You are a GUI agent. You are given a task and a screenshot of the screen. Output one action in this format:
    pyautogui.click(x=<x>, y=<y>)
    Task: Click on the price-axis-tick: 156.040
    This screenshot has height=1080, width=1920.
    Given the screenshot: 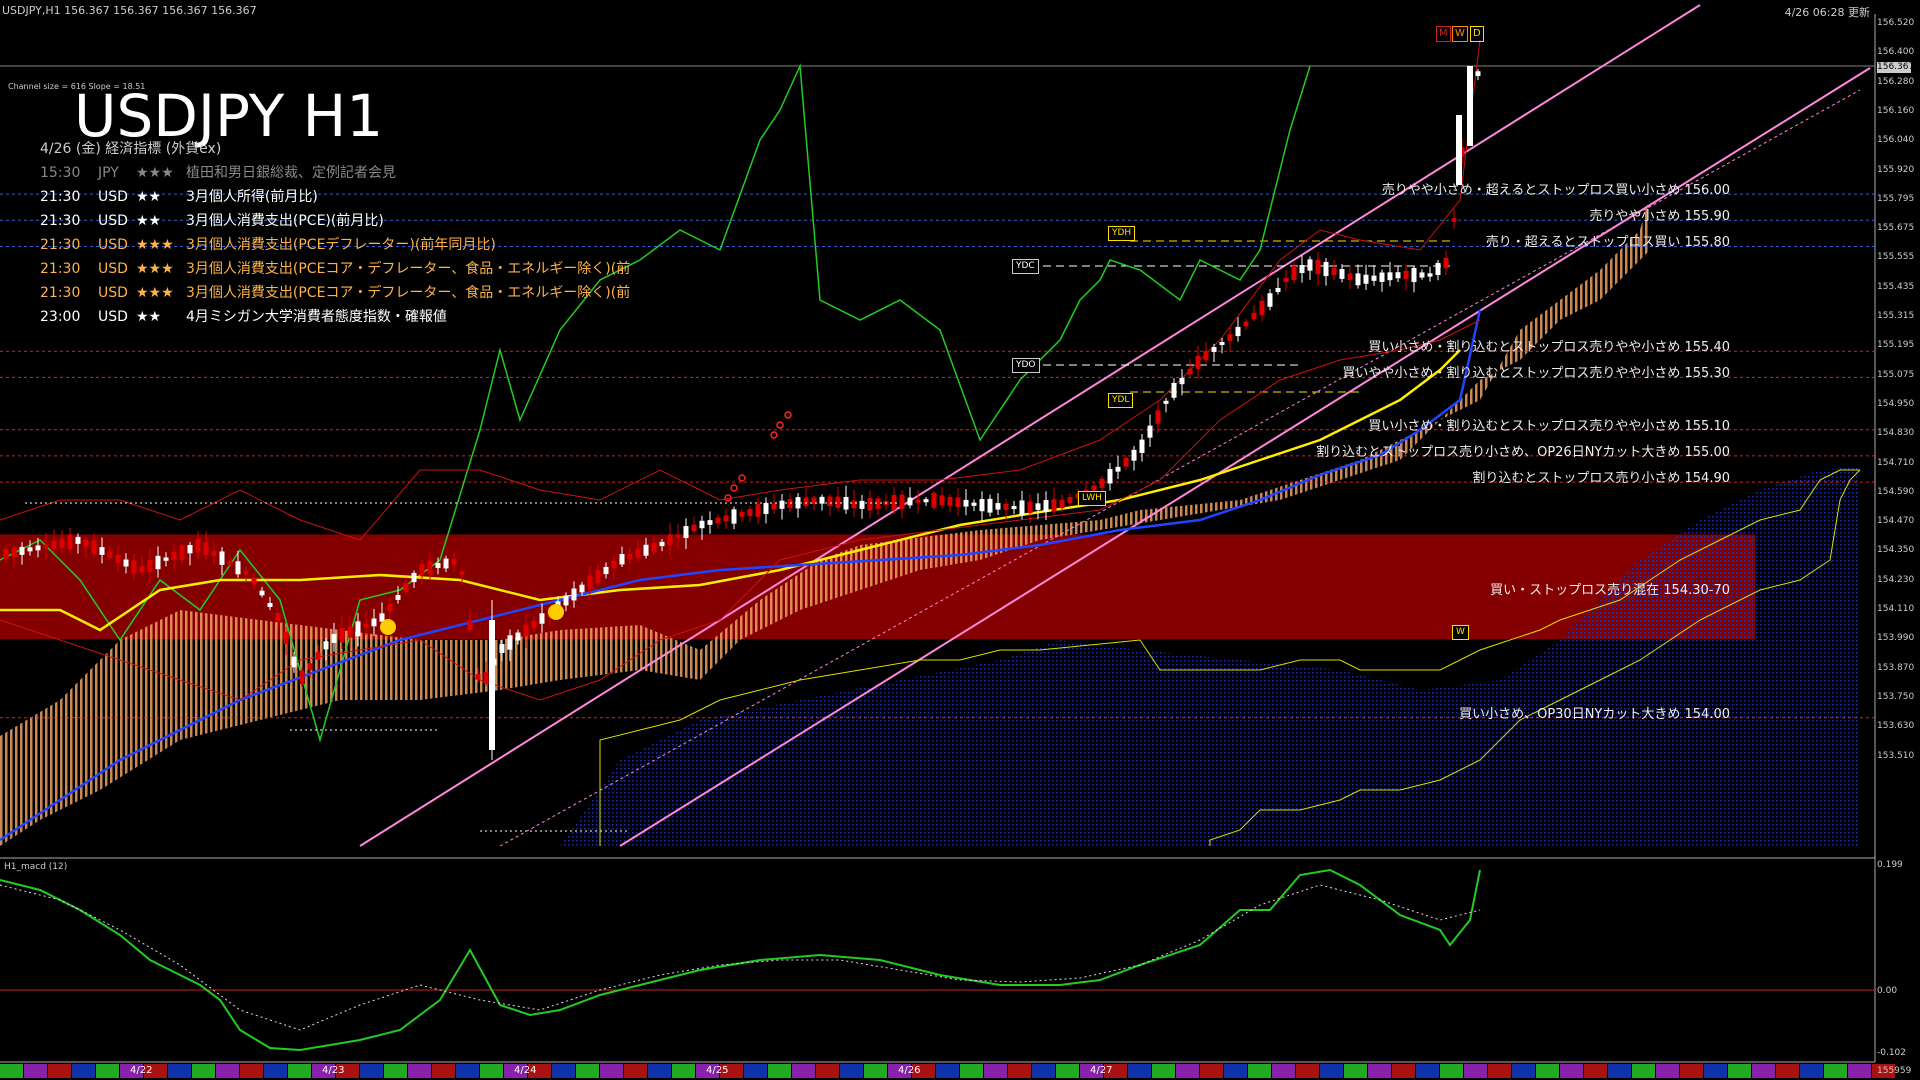 What is the action you would take?
    pyautogui.click(x=1896, y=140)
    